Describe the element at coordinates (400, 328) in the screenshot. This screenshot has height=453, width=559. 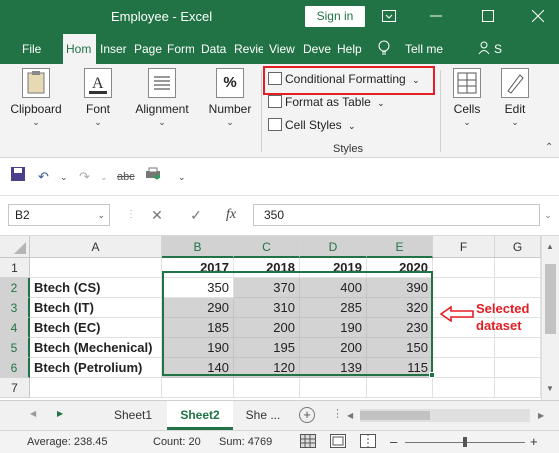
I see `cell-e4: 230` at that location.